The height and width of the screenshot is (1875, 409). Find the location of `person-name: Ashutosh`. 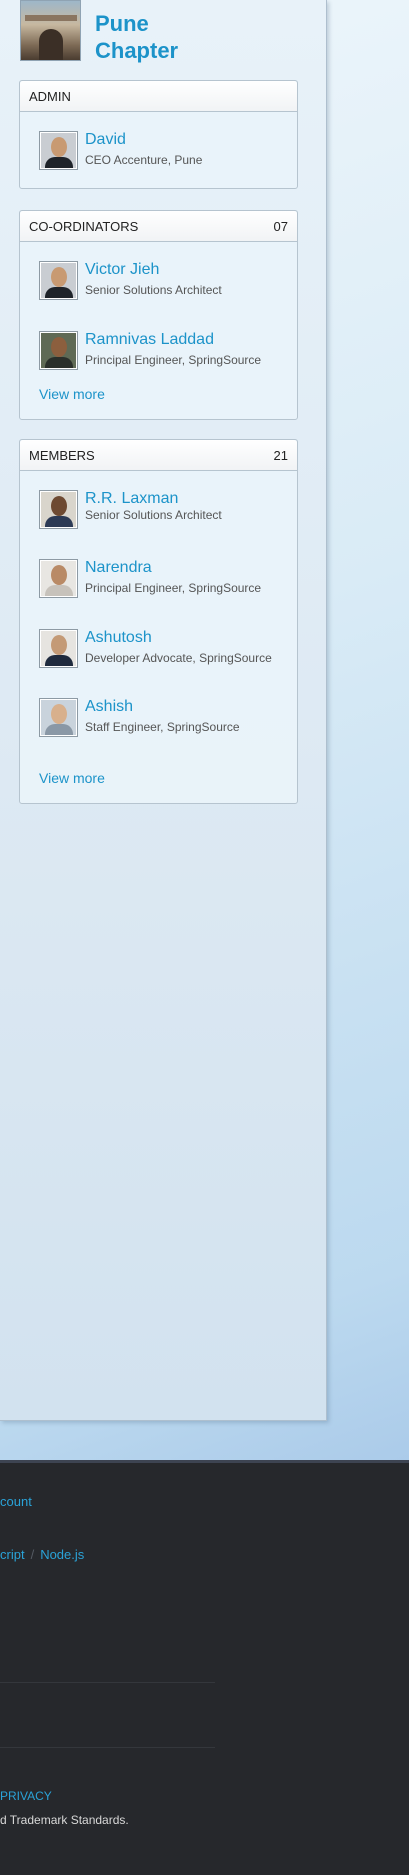

person-name: Ashutosh is located at coordinates (118, 638).